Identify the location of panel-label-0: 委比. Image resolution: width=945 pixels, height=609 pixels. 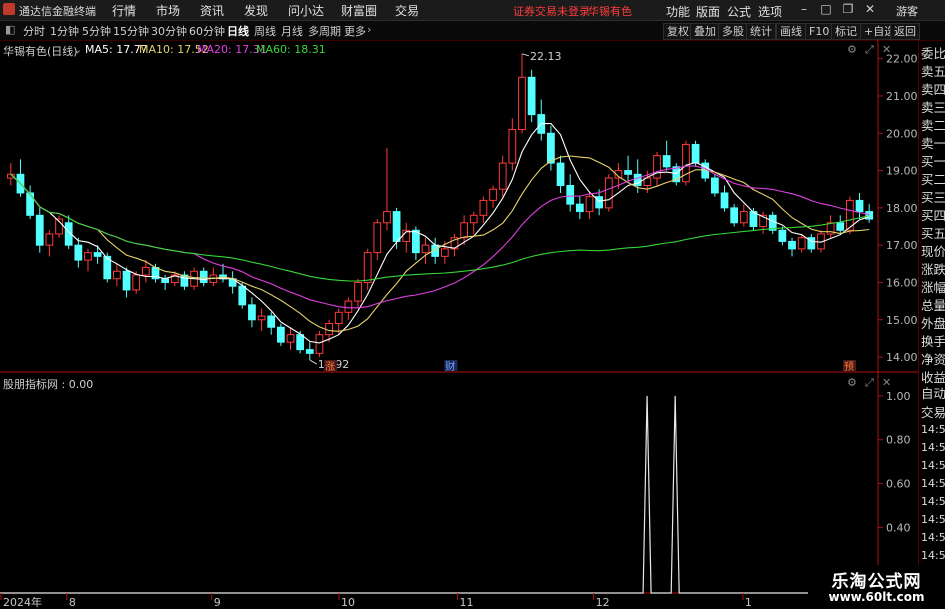
(933, 53).